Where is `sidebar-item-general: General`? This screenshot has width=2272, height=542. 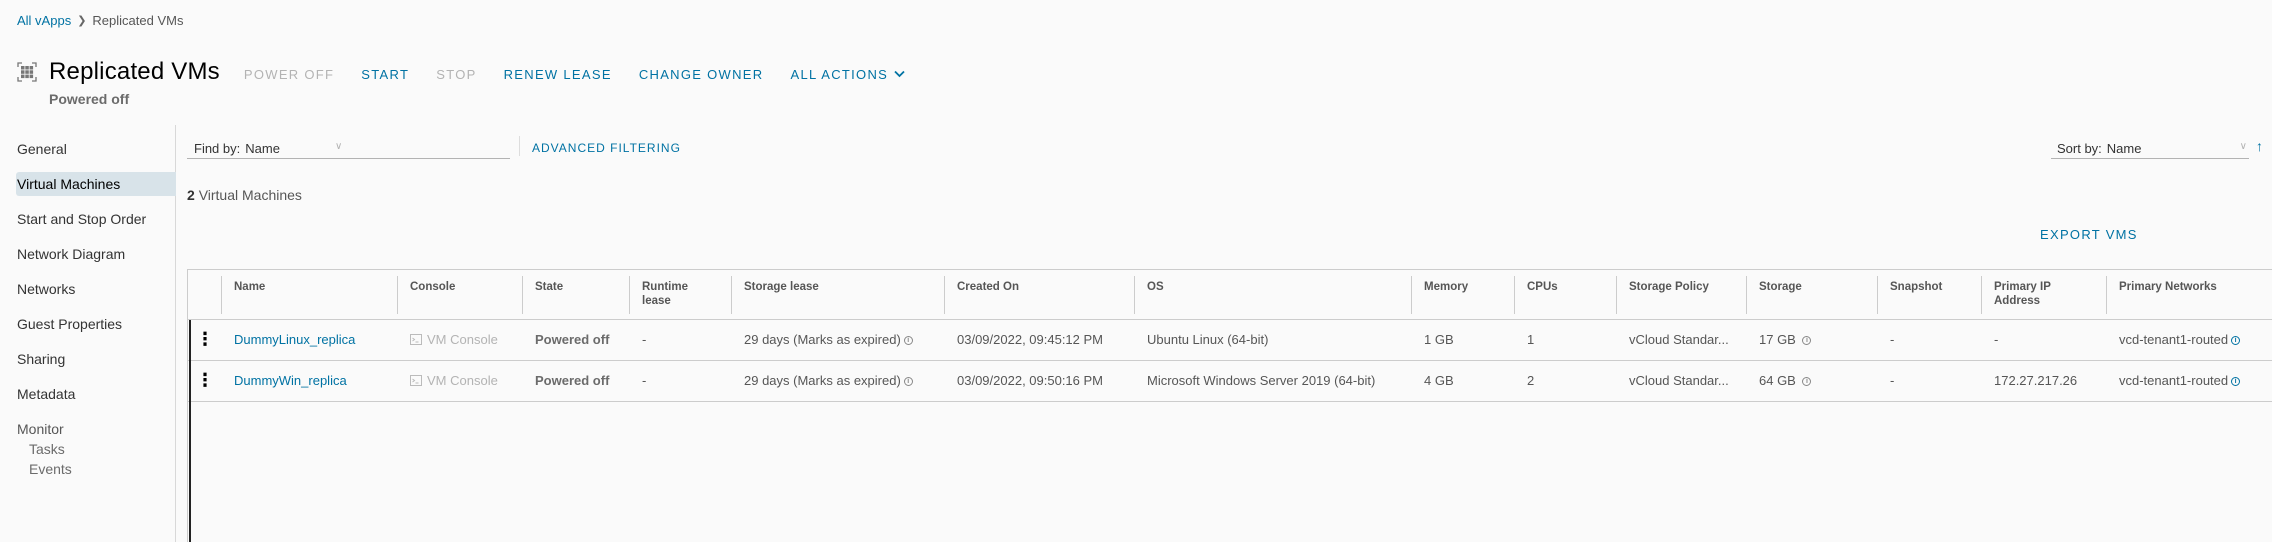
sidebar-item-general: General is located at coordinates (96, 149).